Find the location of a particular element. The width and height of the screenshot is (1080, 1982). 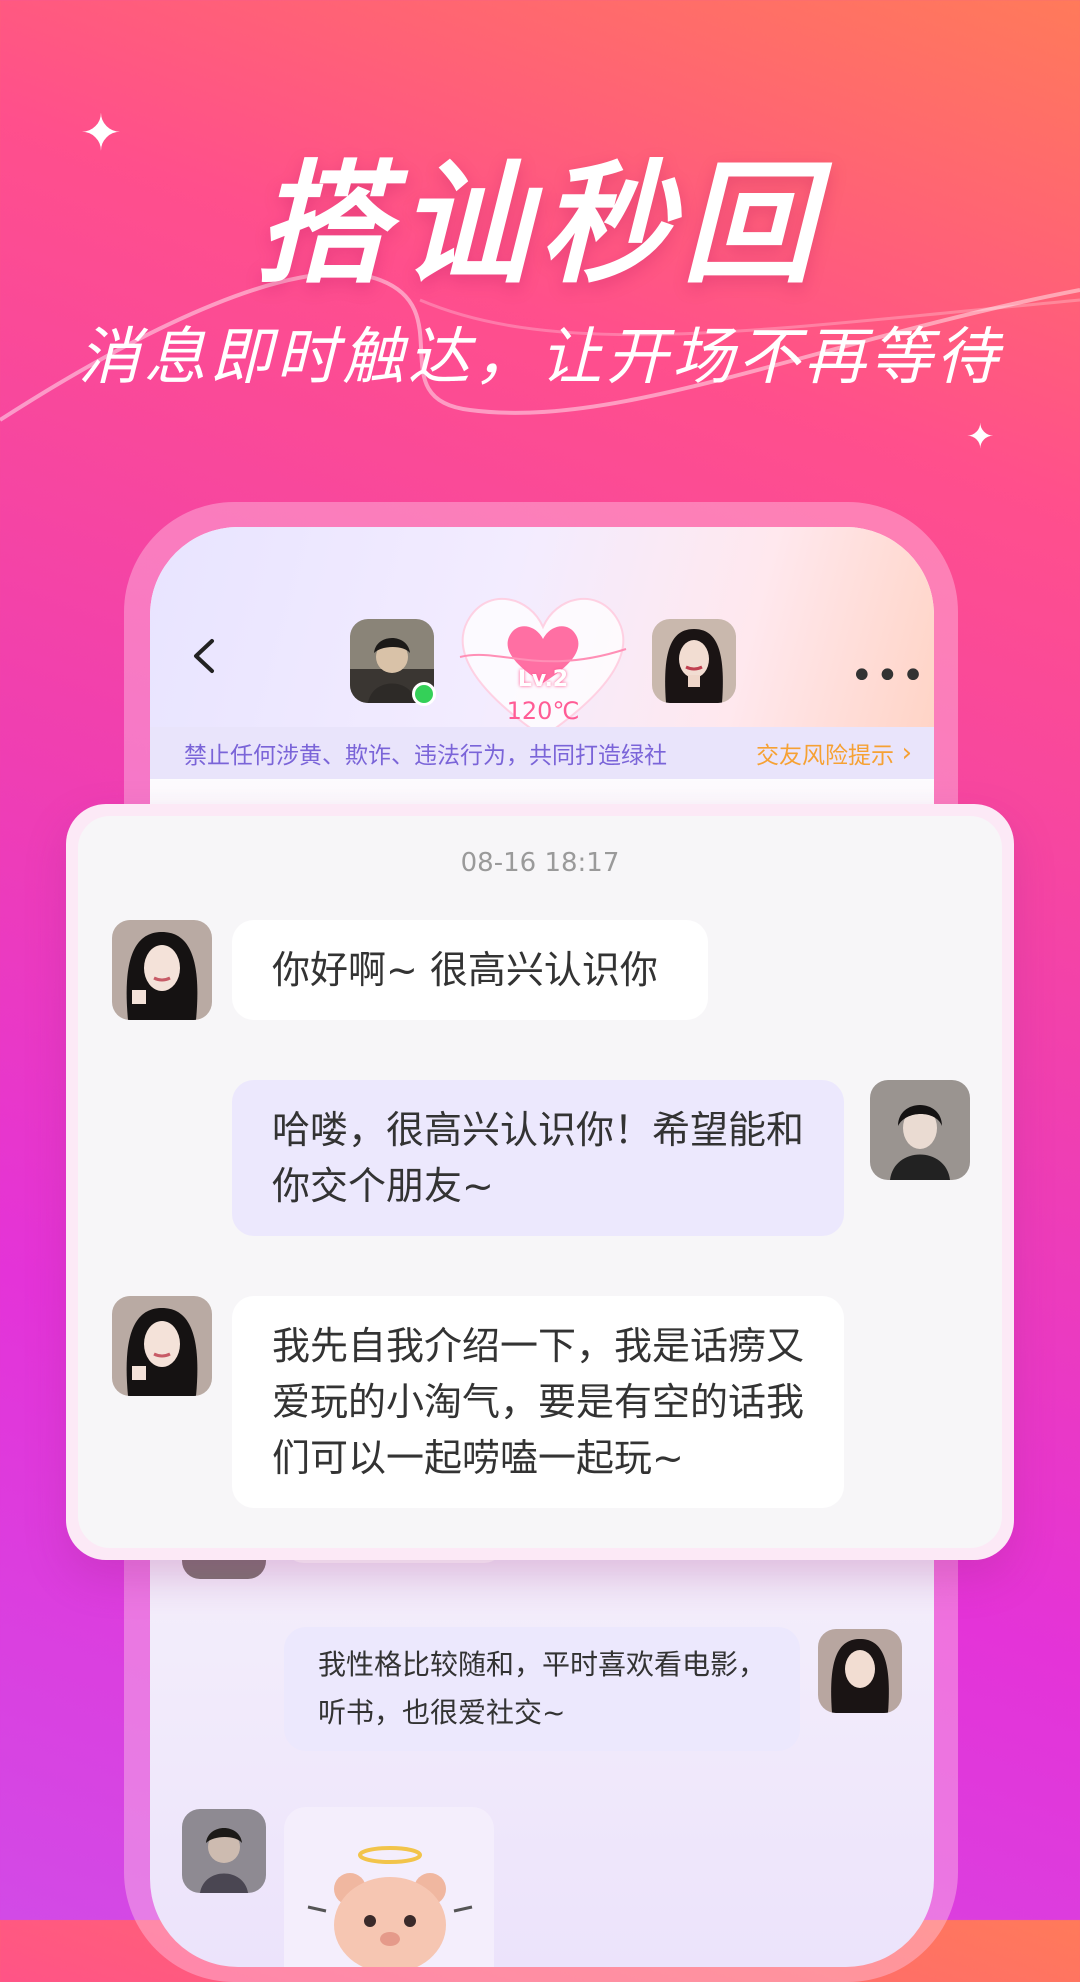

back-arrow-icon is located at coordinates (204, 656).